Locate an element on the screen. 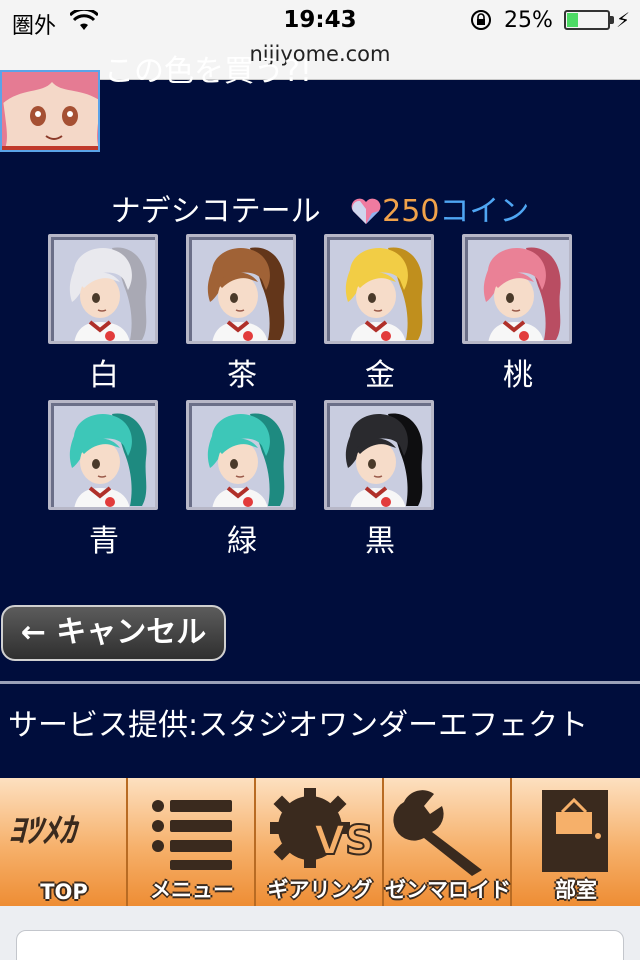  menu-list-icon is located at coordinates (192, 835).